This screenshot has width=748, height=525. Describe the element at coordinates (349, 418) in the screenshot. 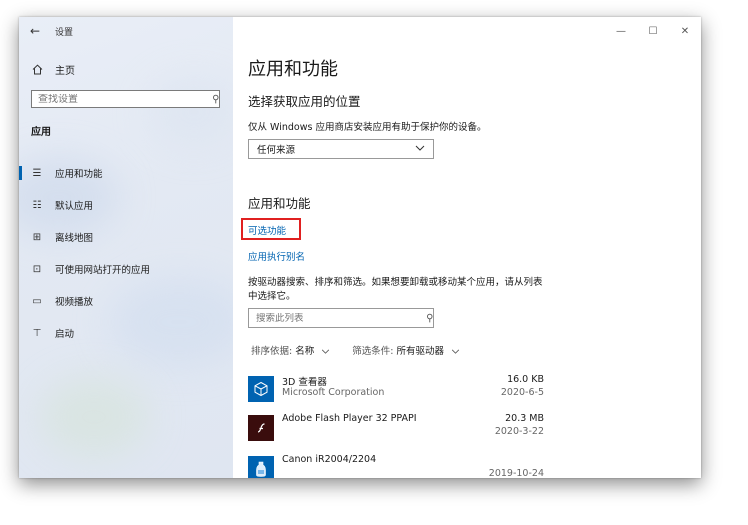

I see `app-name: Adobe Flash Player 32 PPAPI` at that location.